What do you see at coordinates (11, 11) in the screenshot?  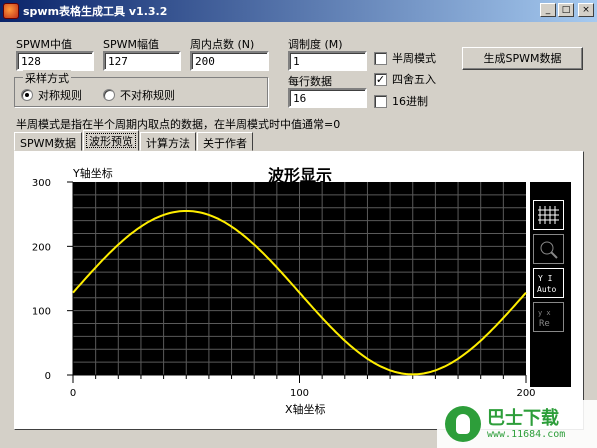 I see `app-icon` at bounding box center [11, 11].